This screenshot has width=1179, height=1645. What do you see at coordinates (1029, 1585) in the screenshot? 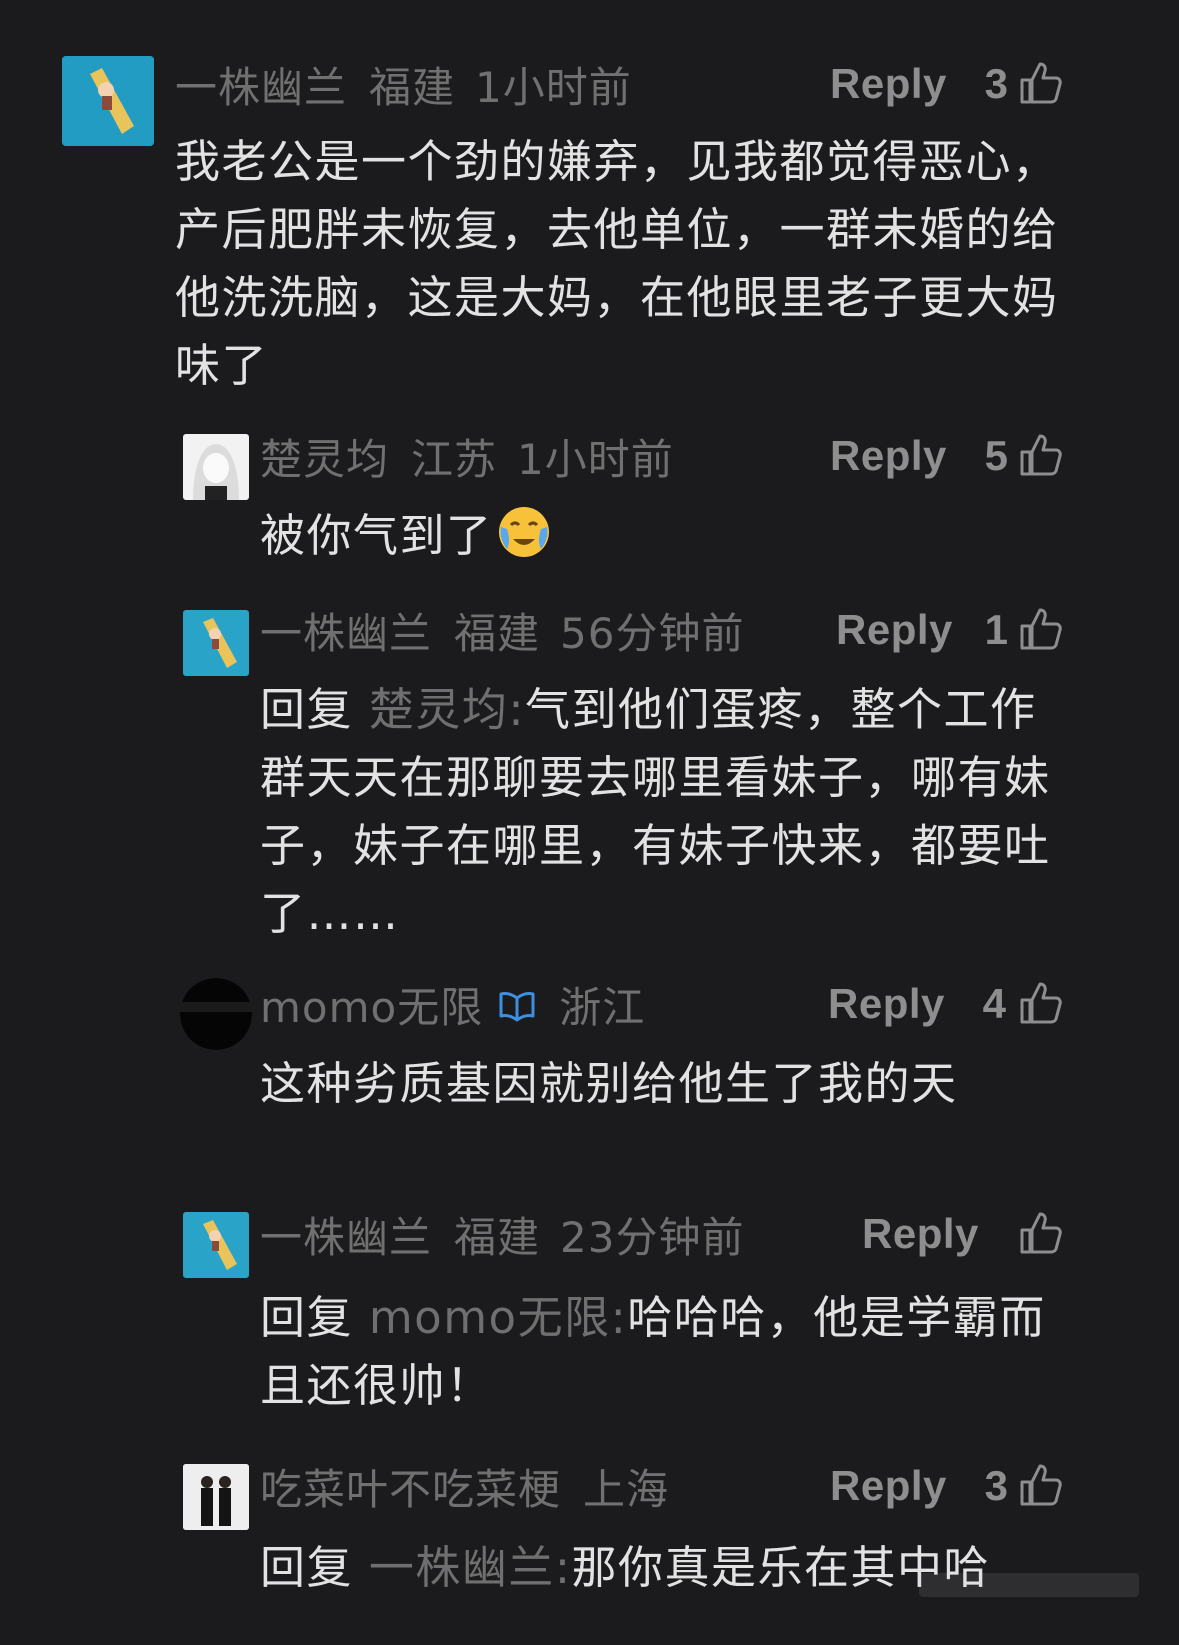
I see `watermark-icon` at bounding box center [1029, 1585].